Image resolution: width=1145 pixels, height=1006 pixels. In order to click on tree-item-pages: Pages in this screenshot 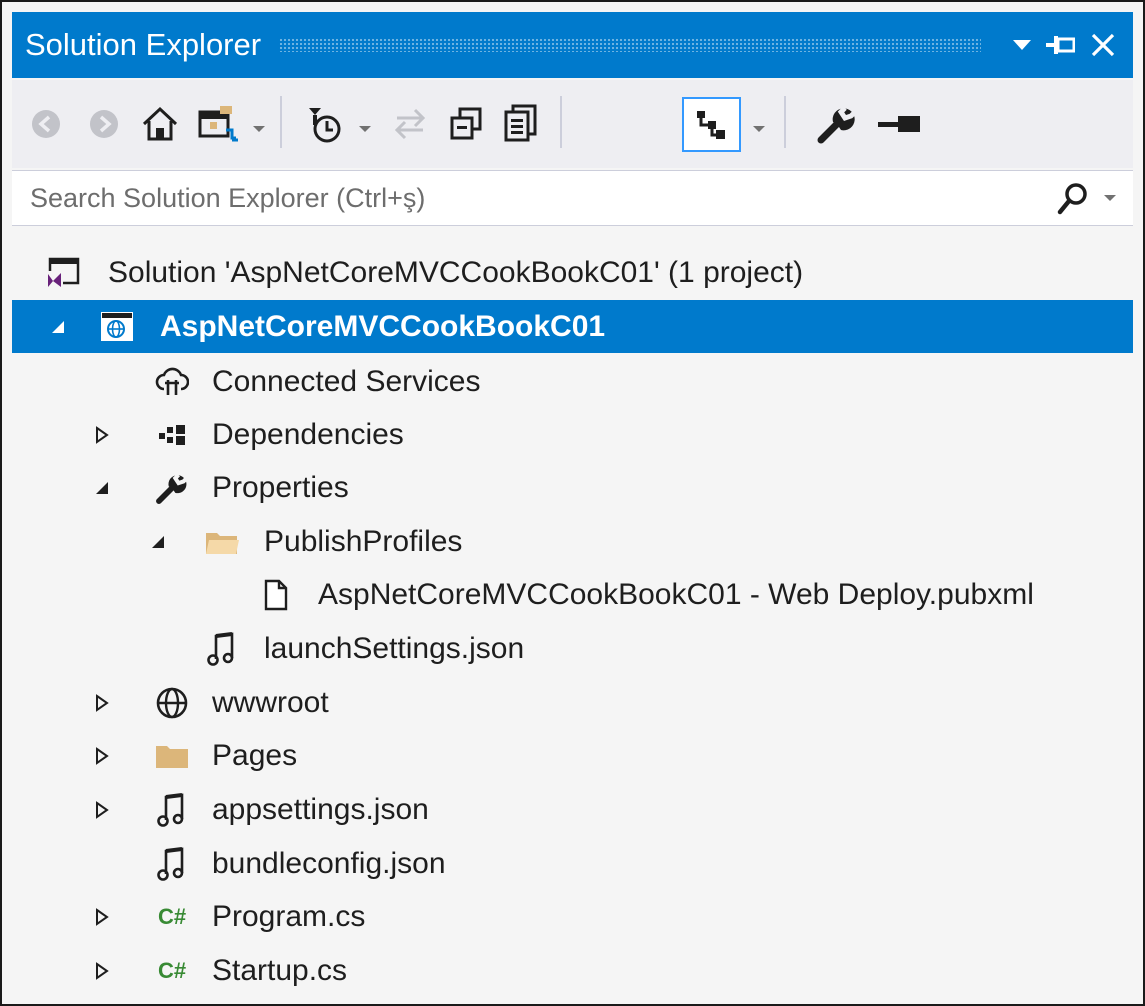, I will do `click(572, 755)`.